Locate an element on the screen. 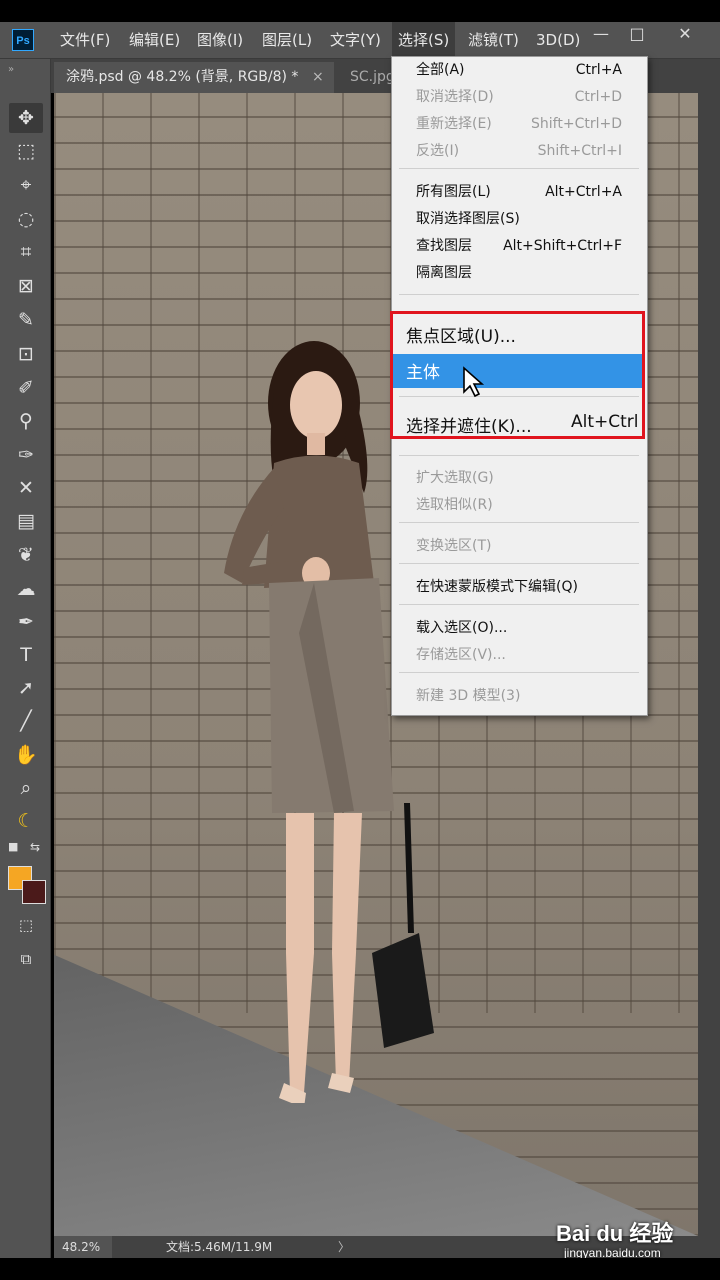 This screenshot has height=1280, width=720. frame-icon: ⊠ is located at coordinates (26, 286).